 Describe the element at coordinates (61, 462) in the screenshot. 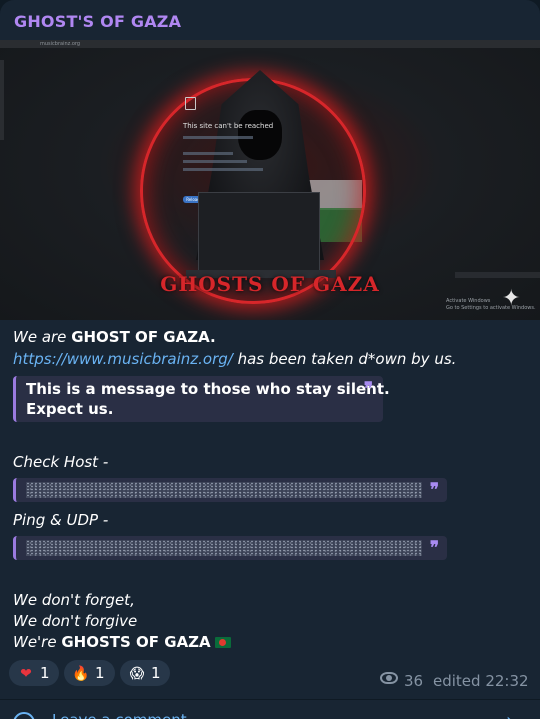

I see `check-host-label: Check Host -` at that location.